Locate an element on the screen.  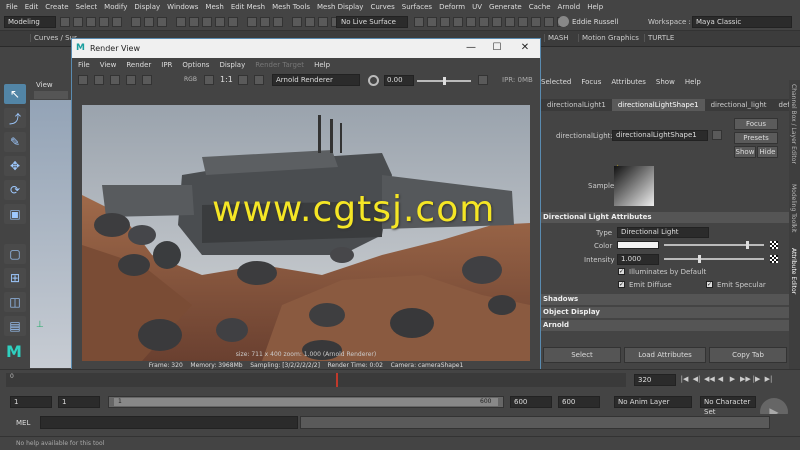
workspace-select: Maya Classic is located at coordinates (742, 22).